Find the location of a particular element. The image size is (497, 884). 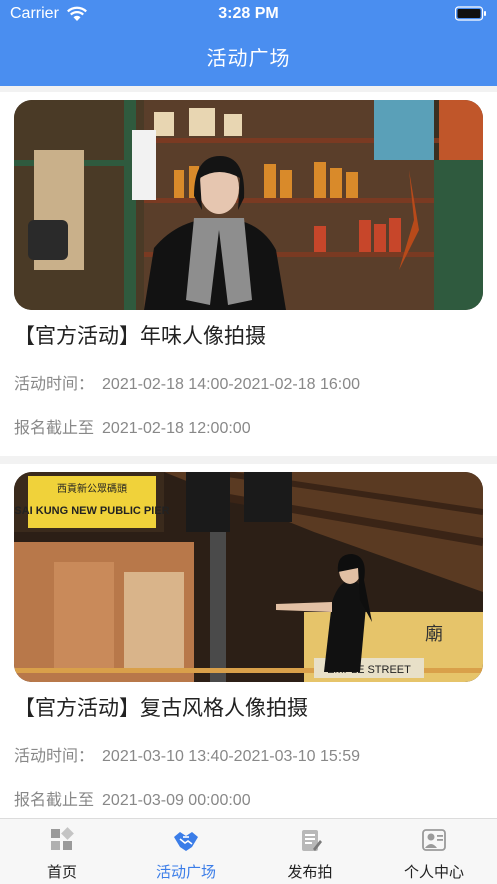

publish-icon is located at coordinates (312, 840).